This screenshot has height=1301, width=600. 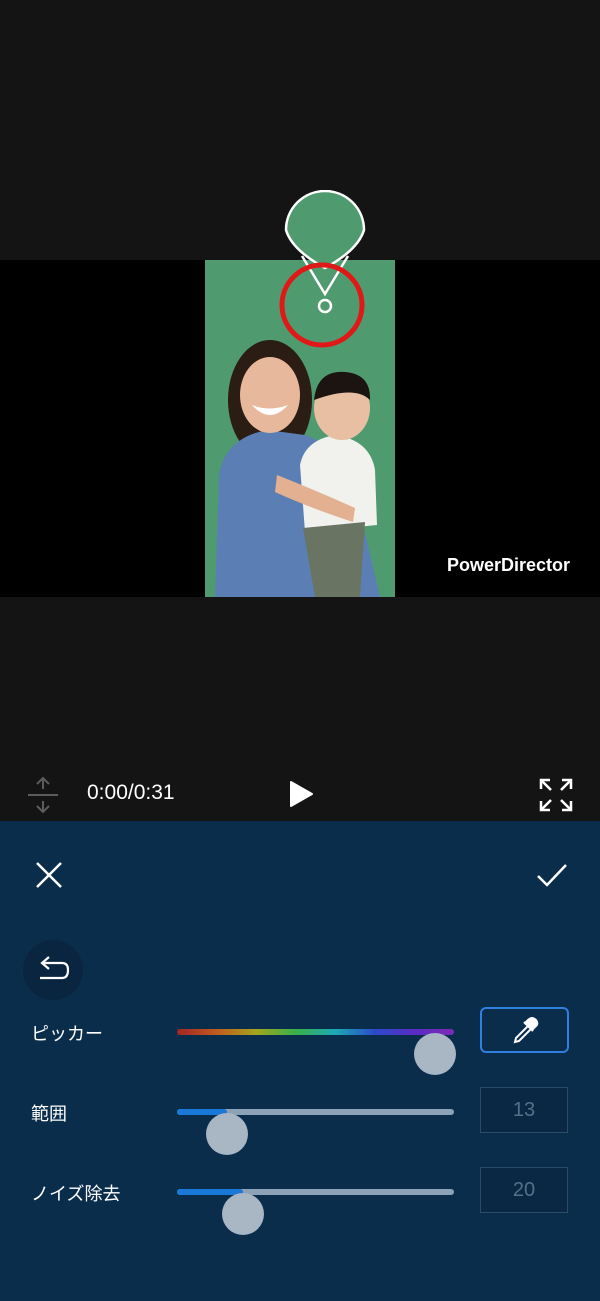 I want to click on range-slider, so click(x=315, y=1132).